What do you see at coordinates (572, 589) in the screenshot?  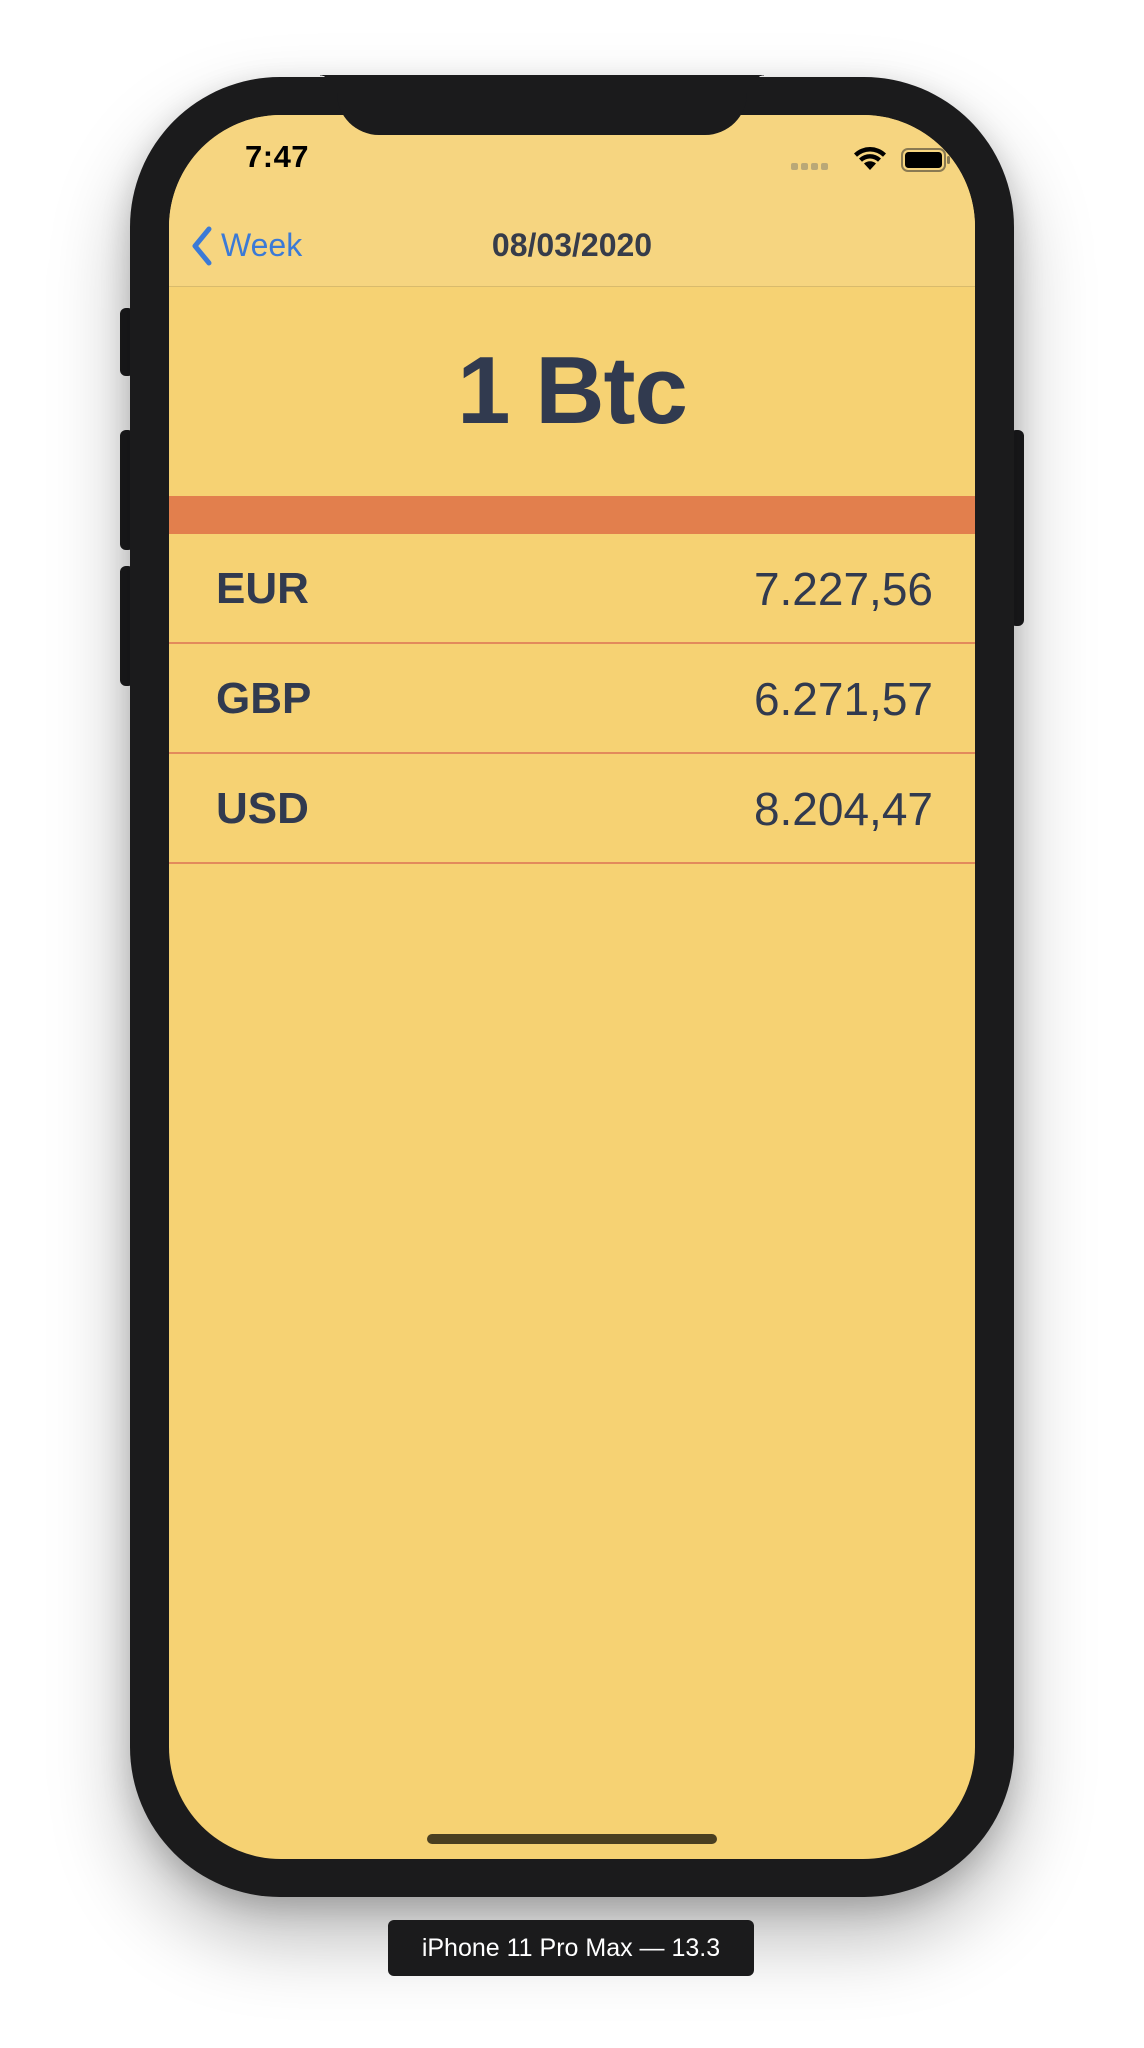 I see `rate-row-eur: EUR 7.227,56` at bounding box center [572, 589].